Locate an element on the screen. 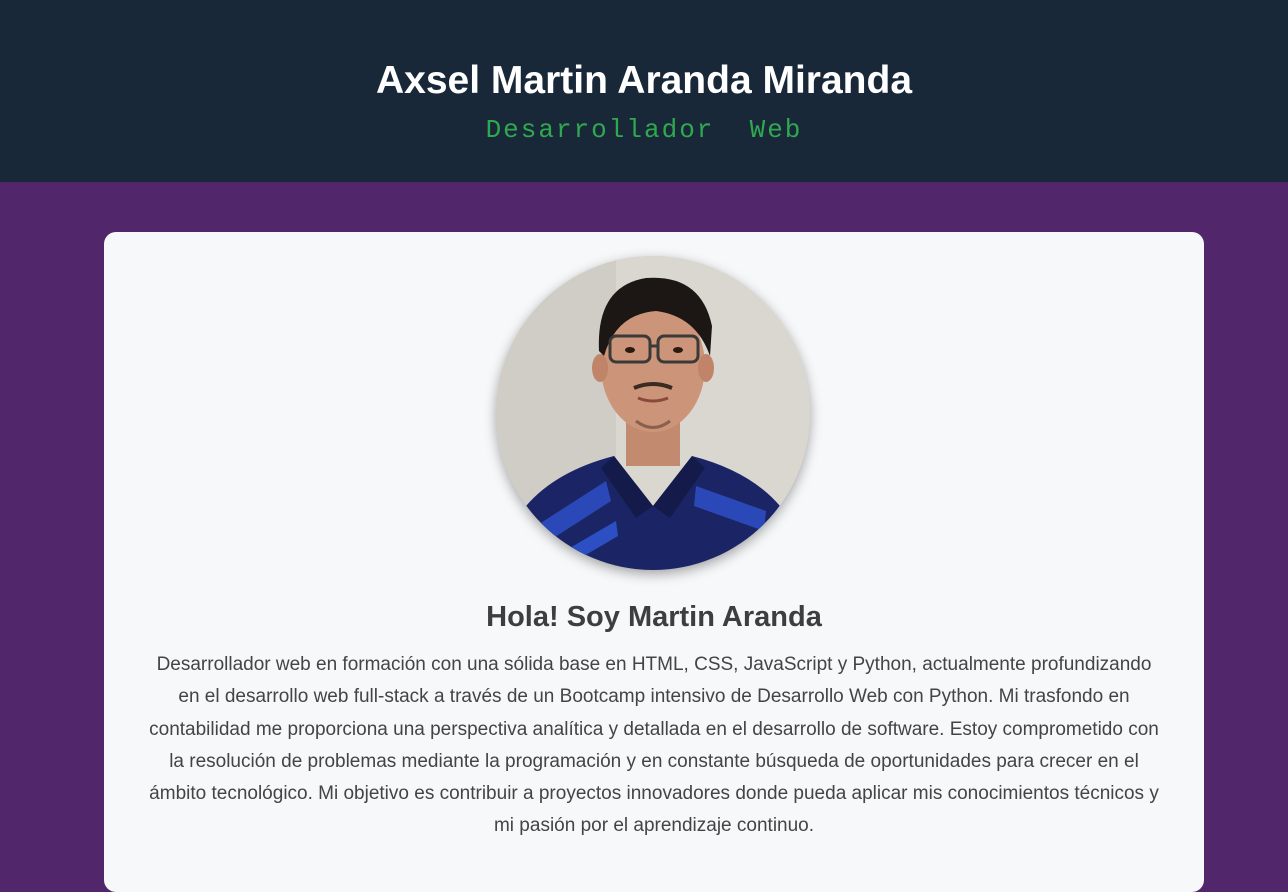  site-title: Axsel Martin Aranda Miranda is located at coordinates (644, 80).